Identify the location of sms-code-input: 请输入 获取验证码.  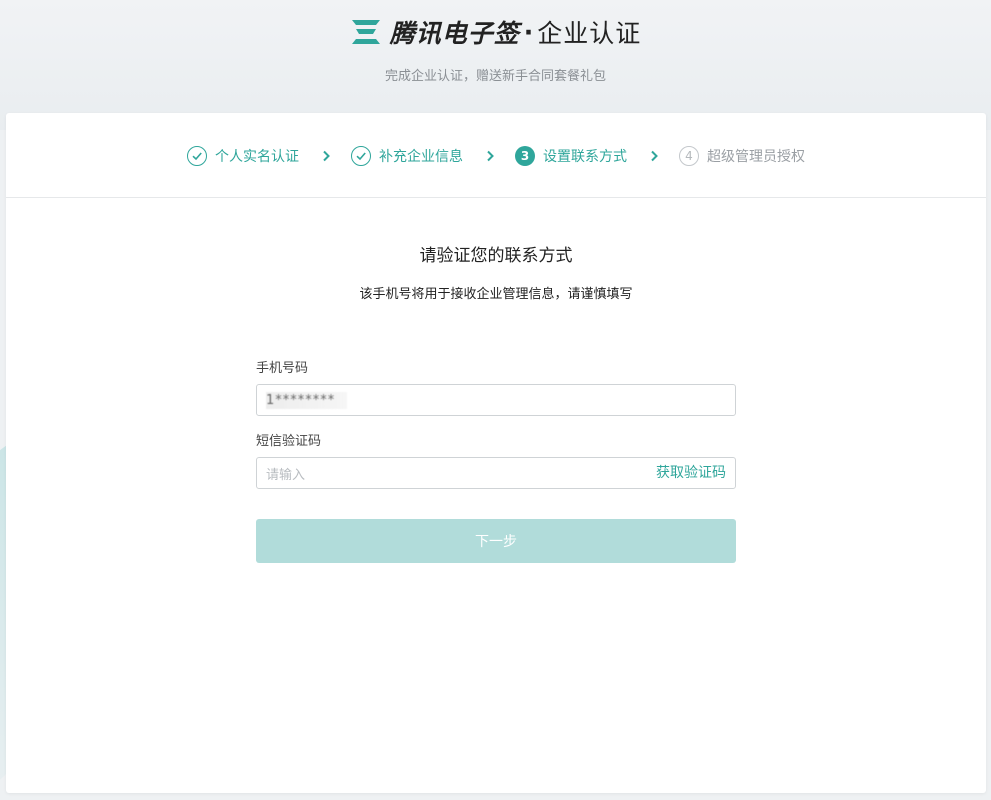
(496, 473).